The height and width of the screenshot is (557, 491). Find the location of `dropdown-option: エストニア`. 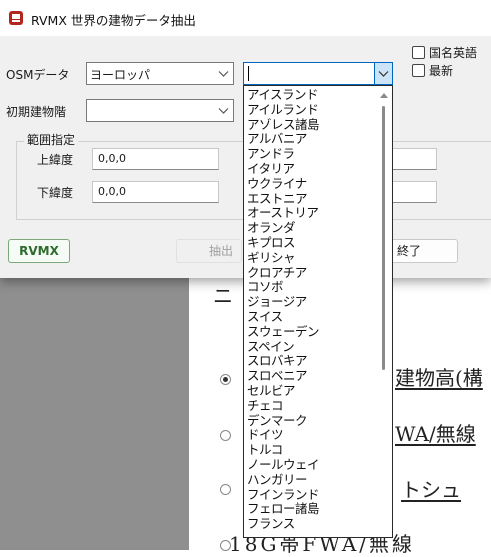

dropdown-option: エストニア is located at coordinates (277, 198).